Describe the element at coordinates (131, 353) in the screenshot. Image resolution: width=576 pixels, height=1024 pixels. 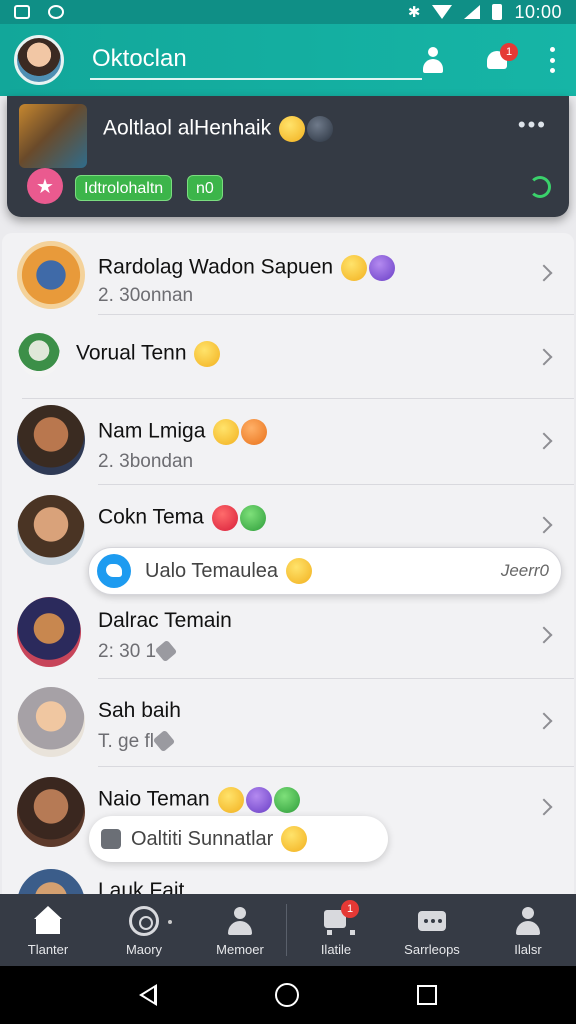
I see `chat-name: Vorual Tenn` at that location.